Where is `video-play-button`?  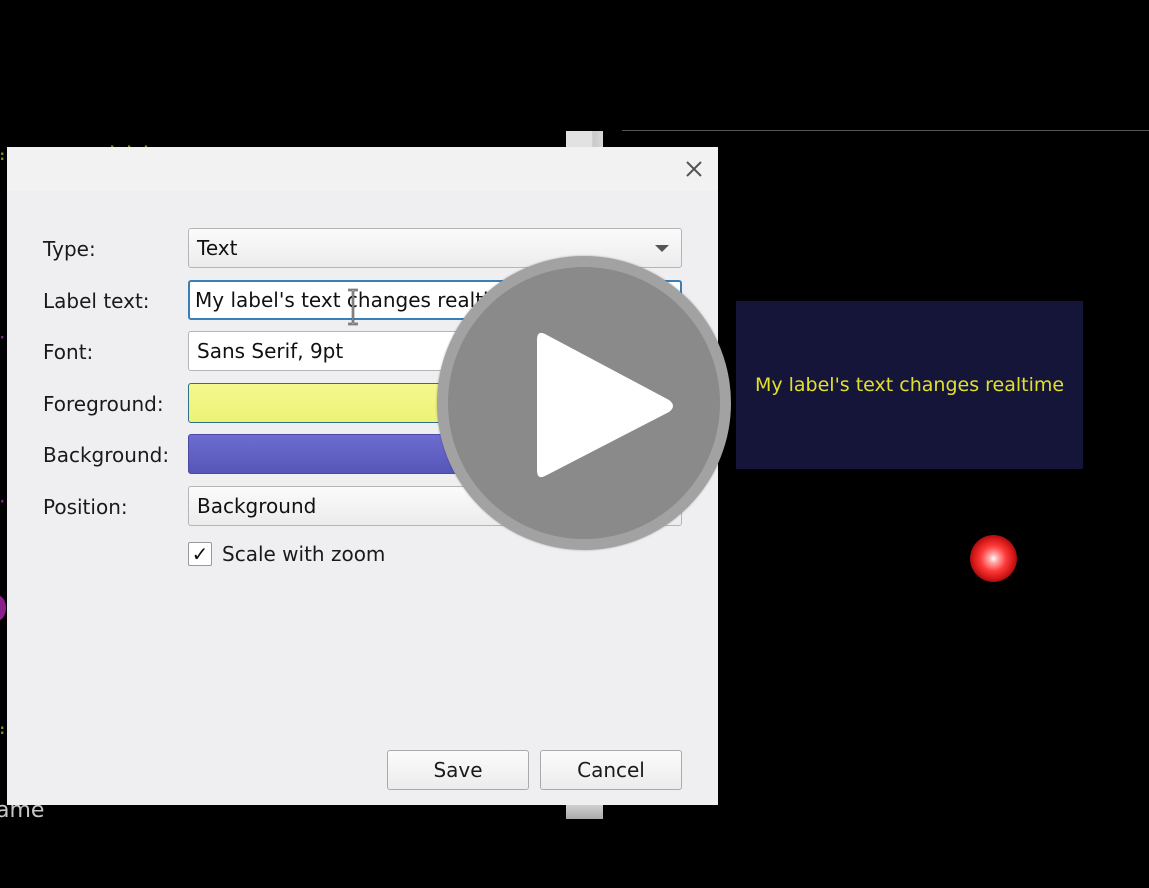
video-play-button is located at coordinates (584, 403).